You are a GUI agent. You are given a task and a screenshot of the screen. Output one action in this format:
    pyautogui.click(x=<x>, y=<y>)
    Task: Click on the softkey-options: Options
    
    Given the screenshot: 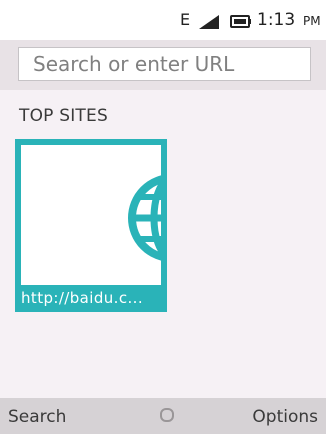 What is the action you would take?
    pyautogui.click(x=285, y=417)
    